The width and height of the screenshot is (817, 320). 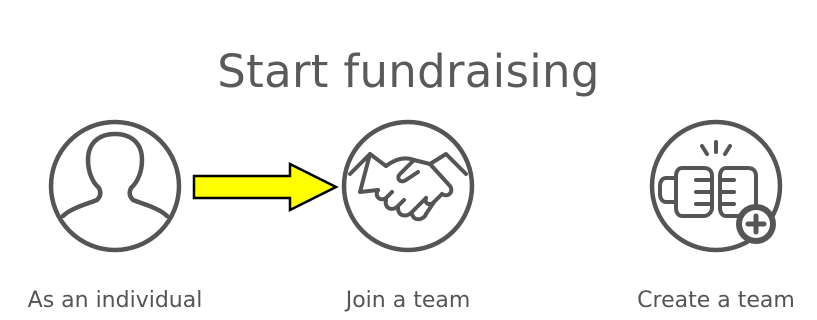 I want to click on option-label-create: Create a team, so click(x=716, y=300).